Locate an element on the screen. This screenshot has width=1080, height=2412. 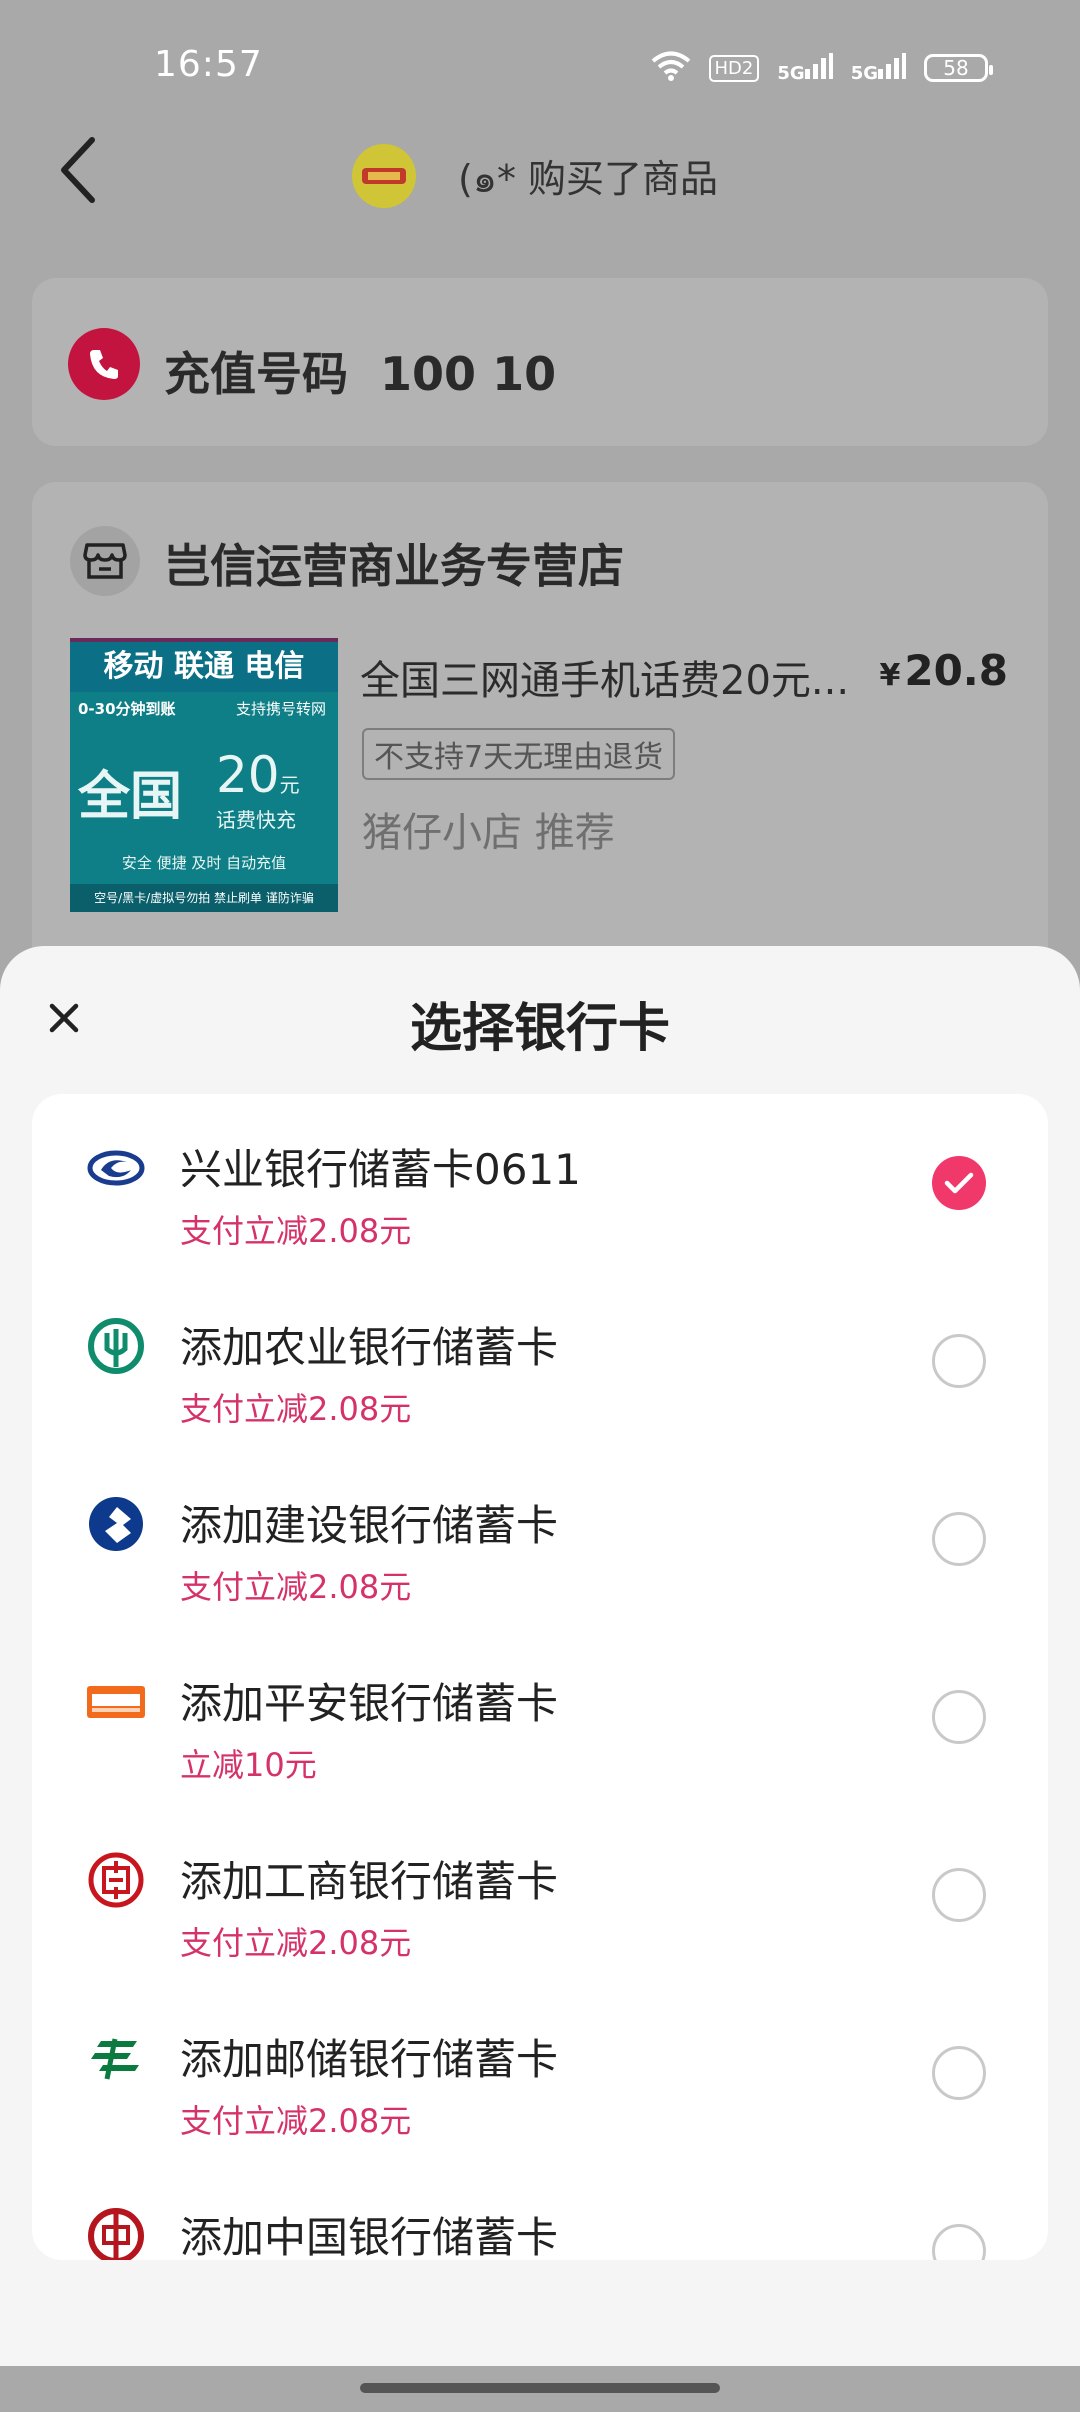
sheet-title: 选择银行卡 is located at coordinates (539, 1029).